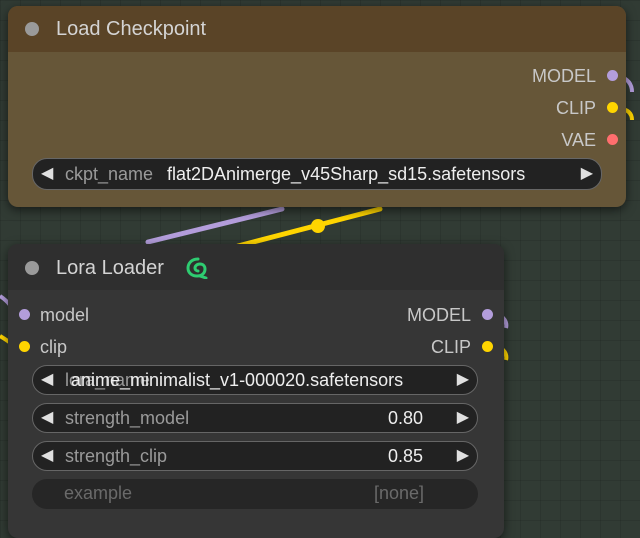 This screenshot has width=640, height=538. What do you see at coordinates (197, 268) in the screenshot?
I see `lora-manager-icon` at bounding box center [197, 268].